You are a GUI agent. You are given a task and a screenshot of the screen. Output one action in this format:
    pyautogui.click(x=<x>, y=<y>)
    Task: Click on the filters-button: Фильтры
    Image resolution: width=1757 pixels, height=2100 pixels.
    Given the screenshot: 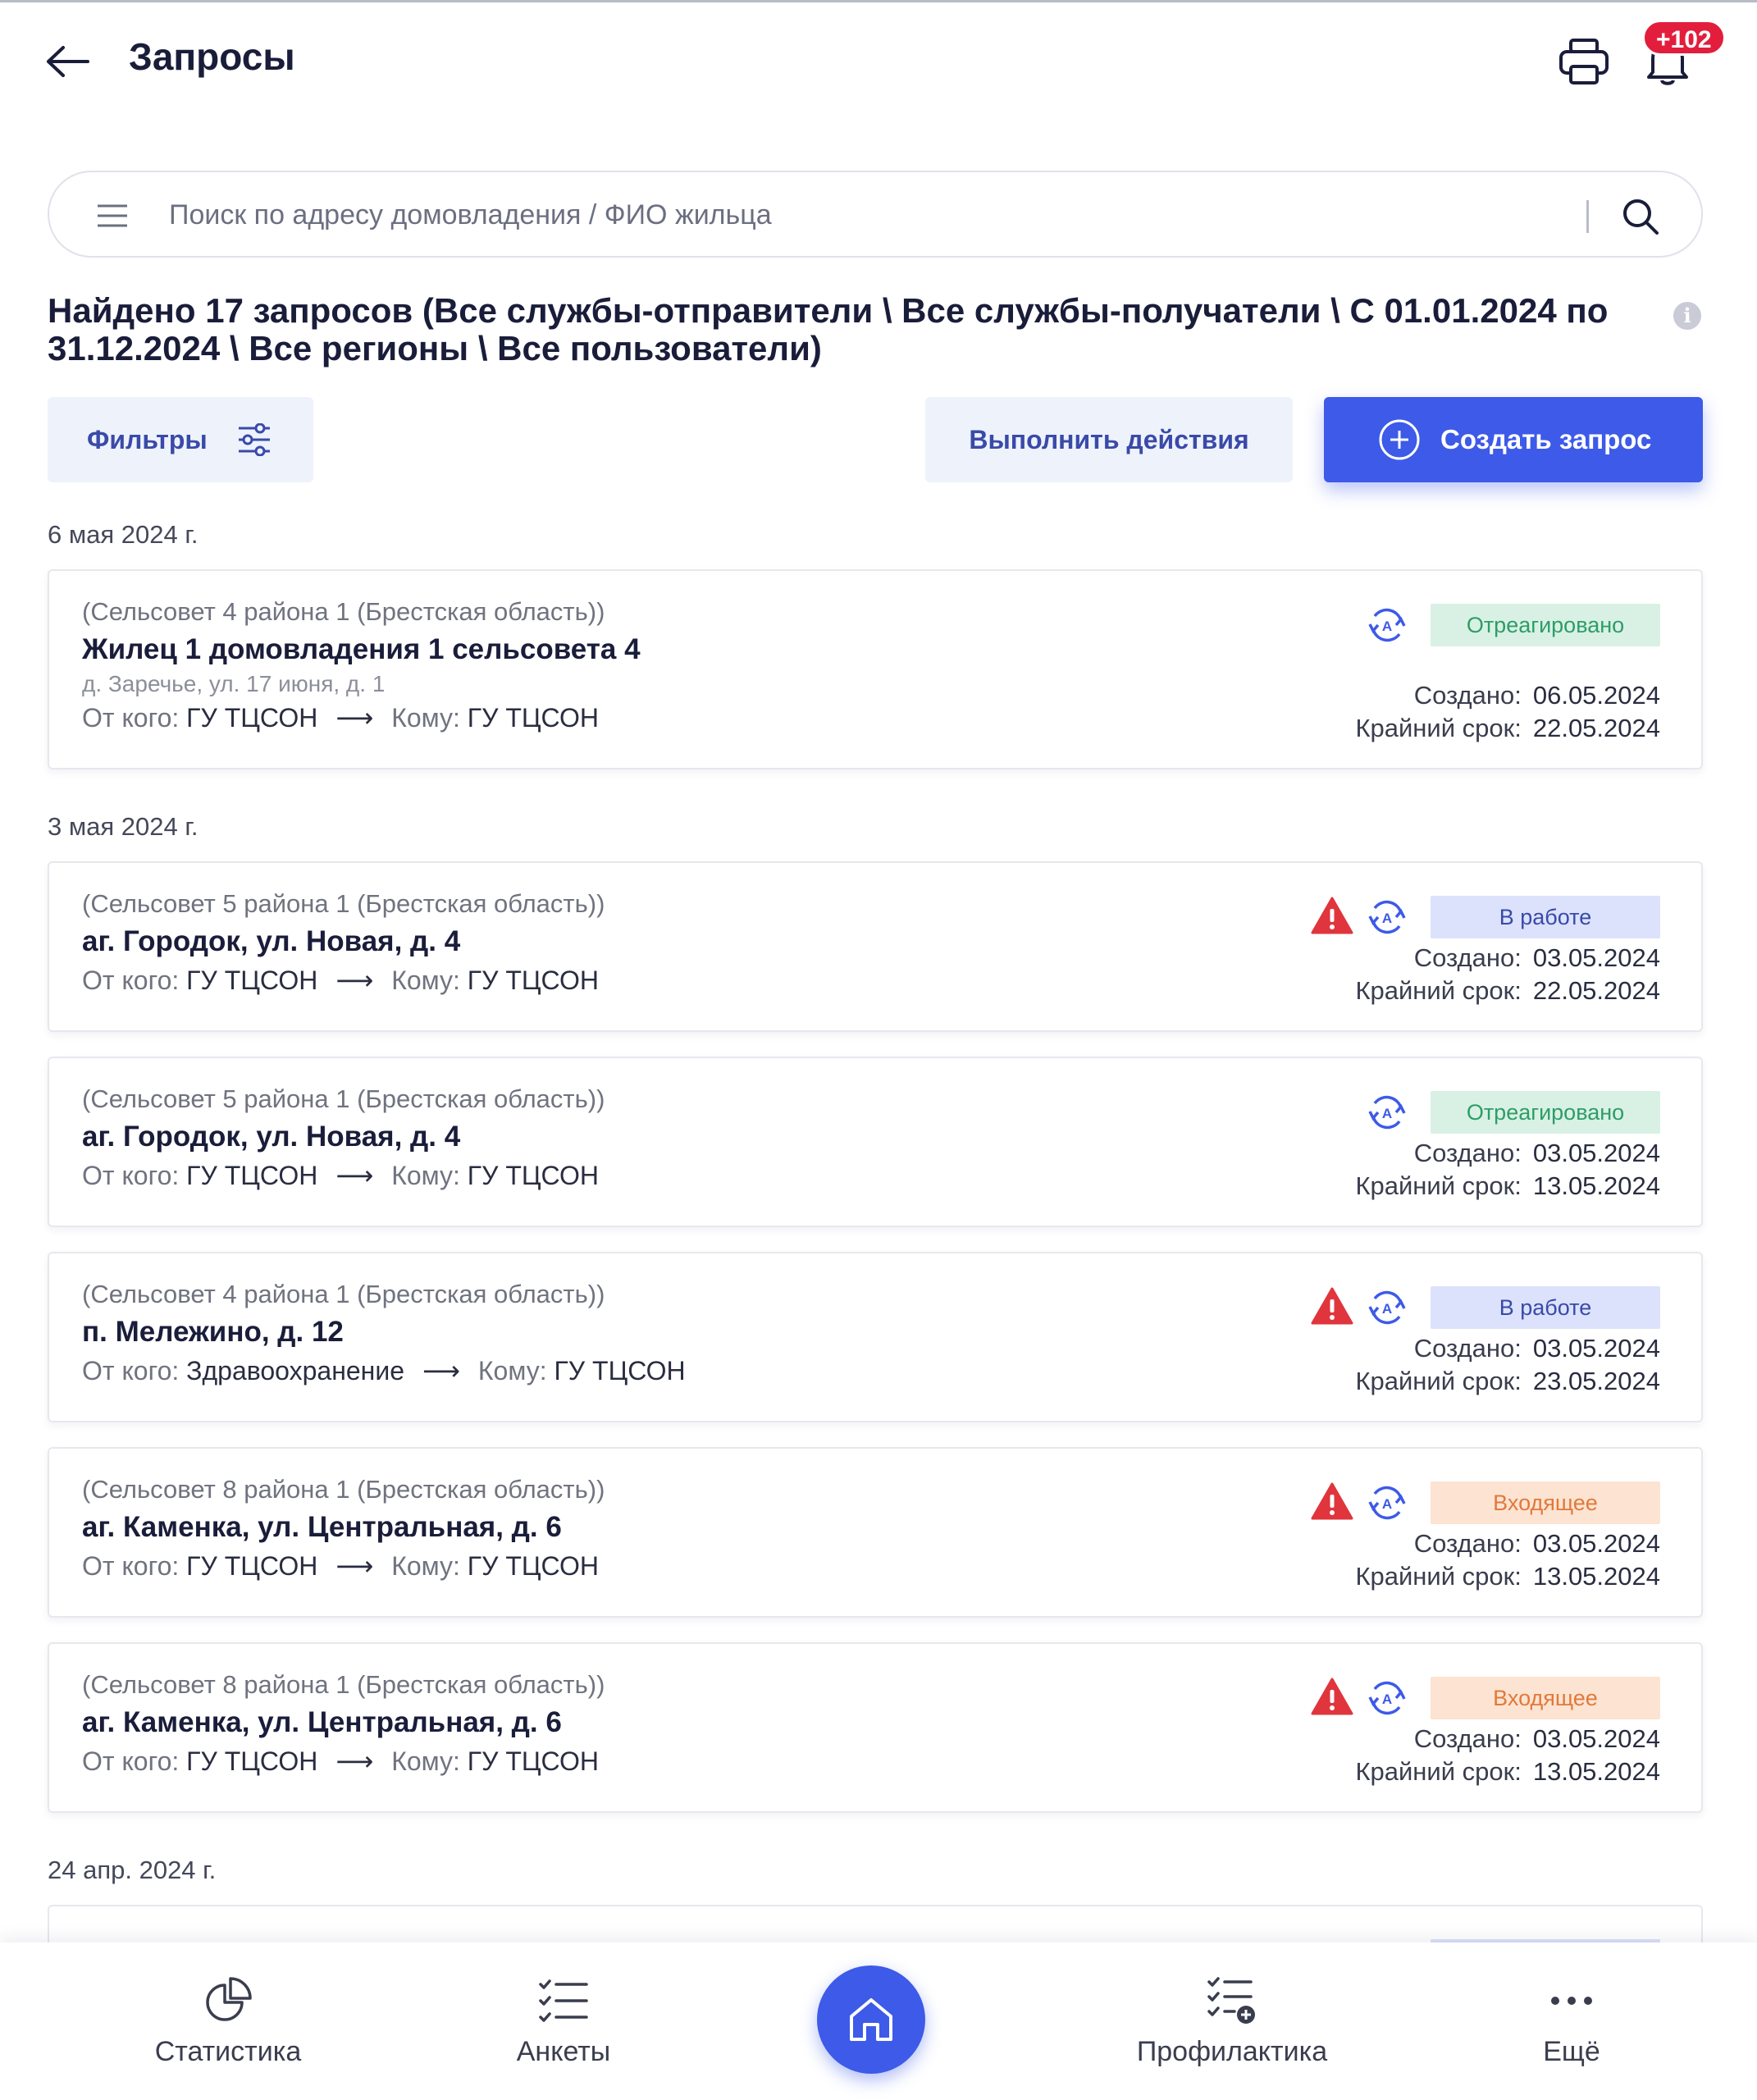 What is the action you would take?
    pyautogui.click(x=180, y=439)
    